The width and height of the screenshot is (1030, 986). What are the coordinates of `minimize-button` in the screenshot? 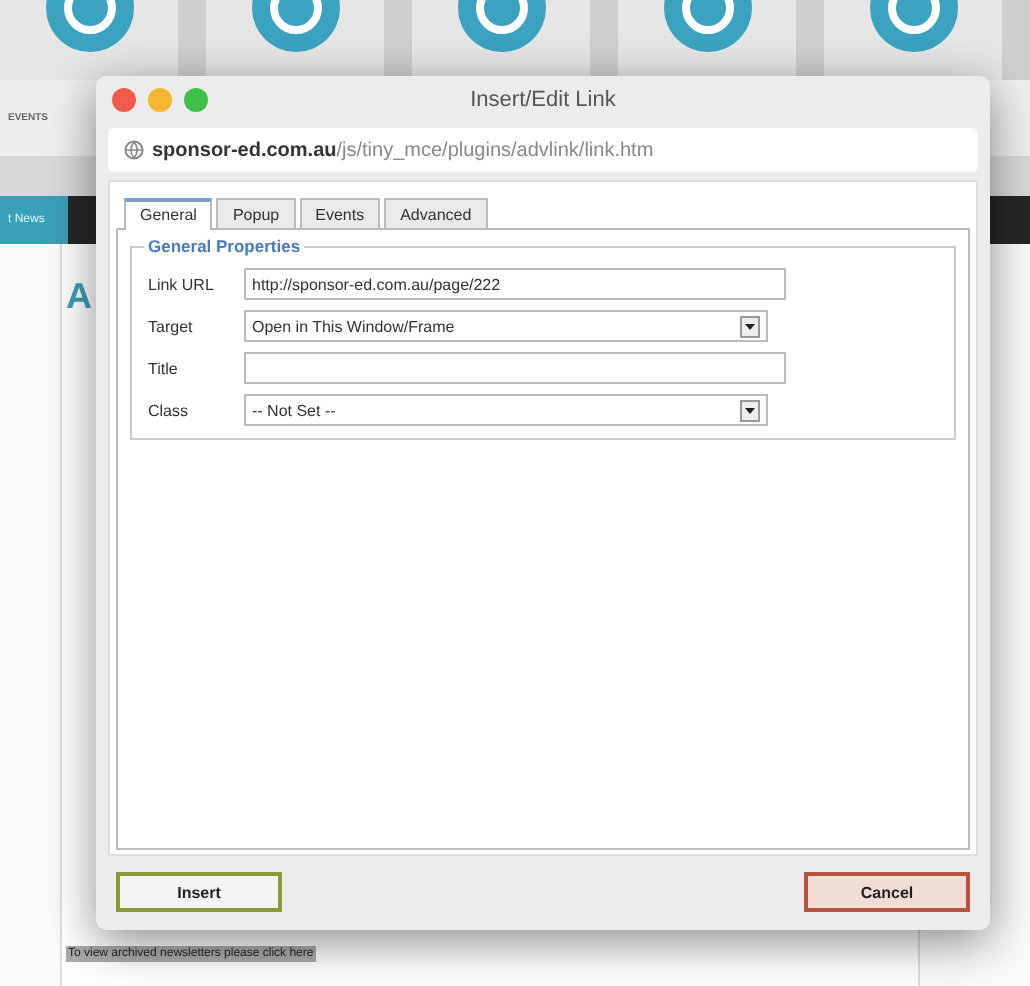 It's located at (160, 100).